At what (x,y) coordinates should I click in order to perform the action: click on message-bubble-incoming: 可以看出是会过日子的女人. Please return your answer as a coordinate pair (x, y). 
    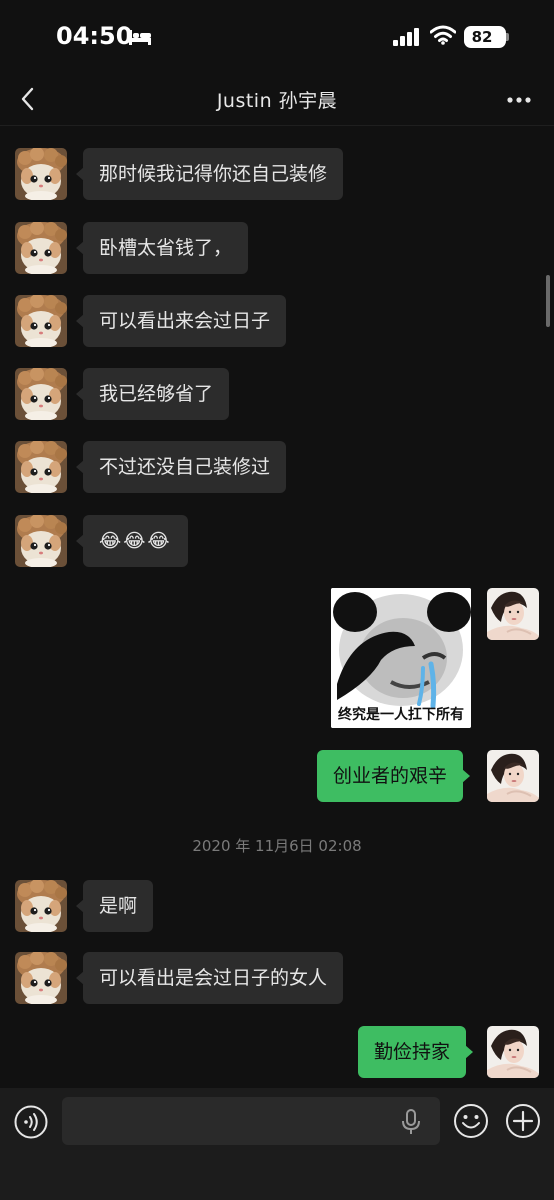
    Looking at the image, I should click on (209, 978).